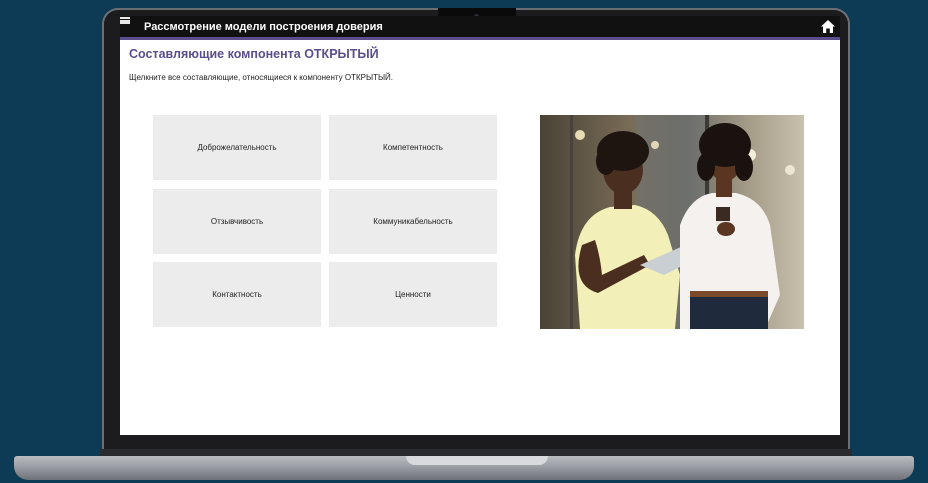 Image resolution: width=928 pixels, height=483 pixels. What do you see at coordinates (237, 147) in the screenshot?
I see `tile-benevolence: Доброжелательность` at bounding box center [237, 147].